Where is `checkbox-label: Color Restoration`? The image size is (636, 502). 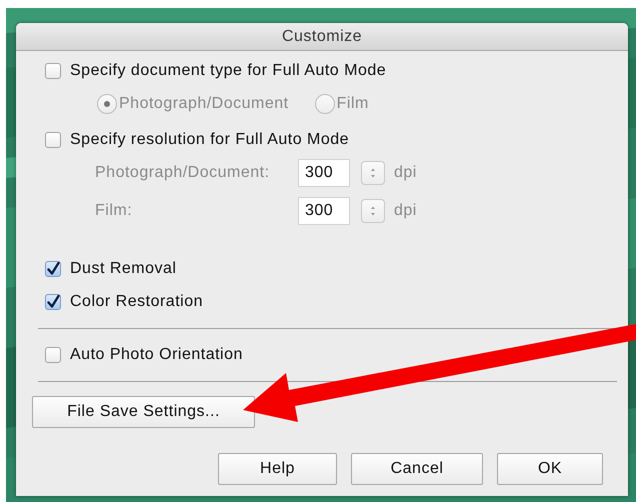
checkbox-label: Color Restoration is located at coordinates (136, 301).